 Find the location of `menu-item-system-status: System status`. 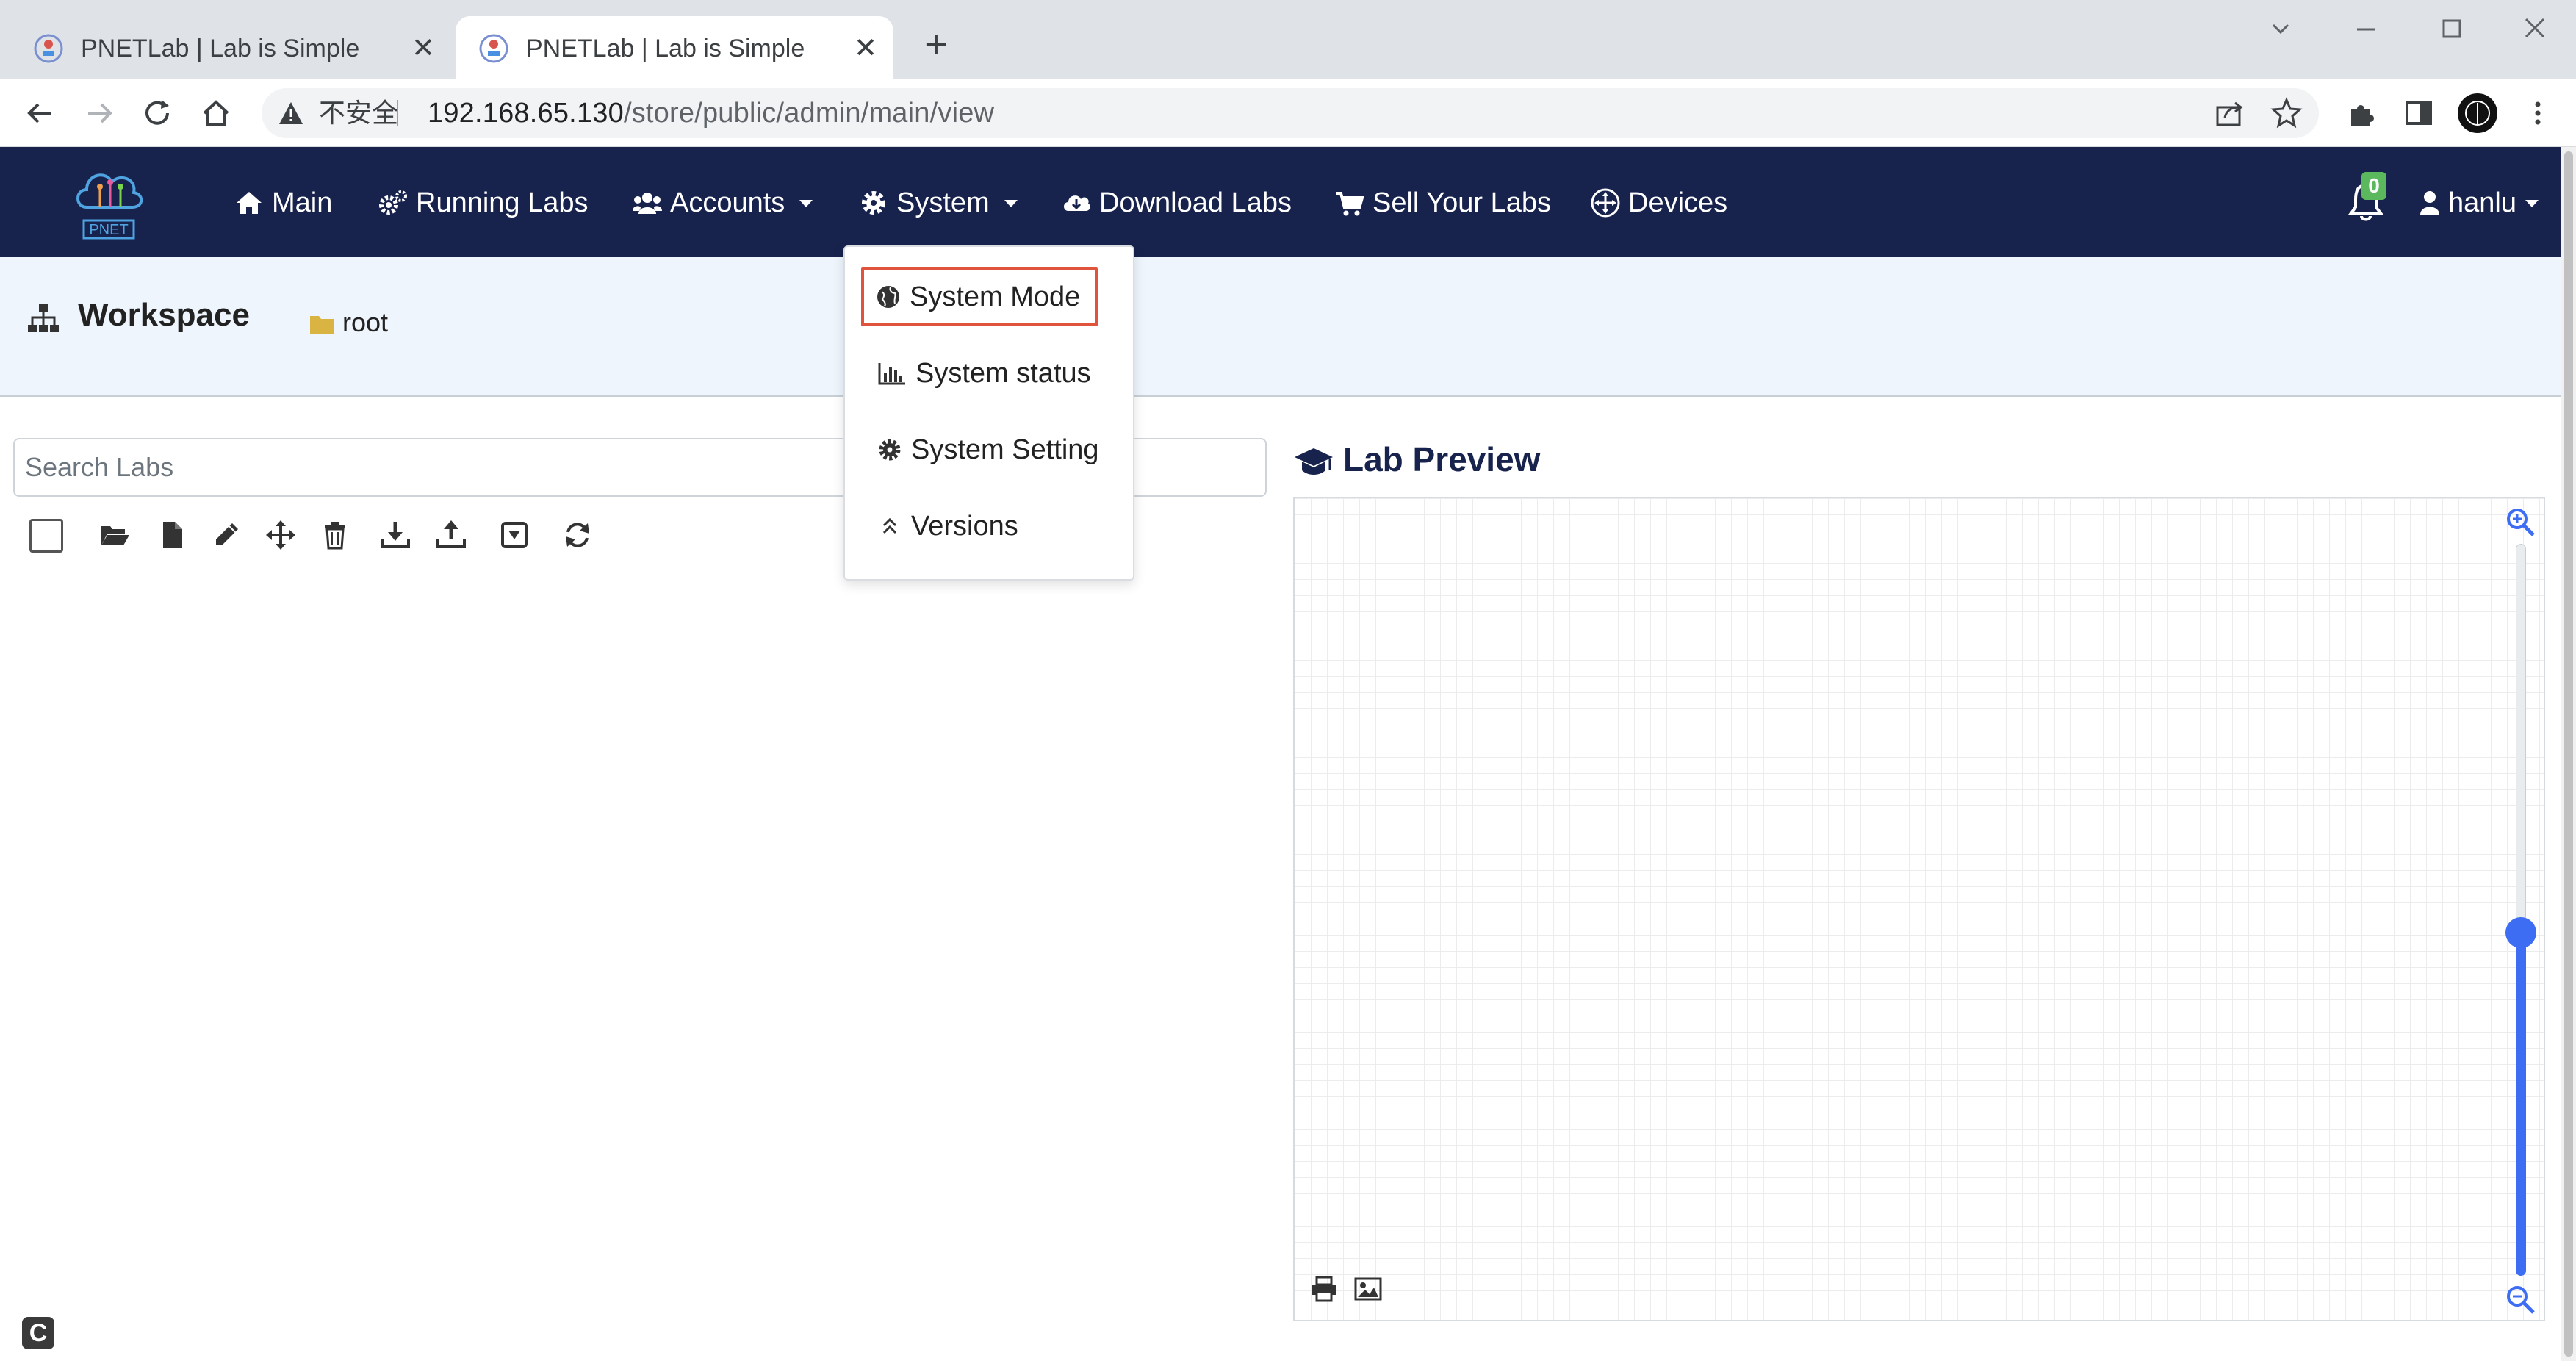

menu-item-system-status: System status is located at coordinates (990, 373).